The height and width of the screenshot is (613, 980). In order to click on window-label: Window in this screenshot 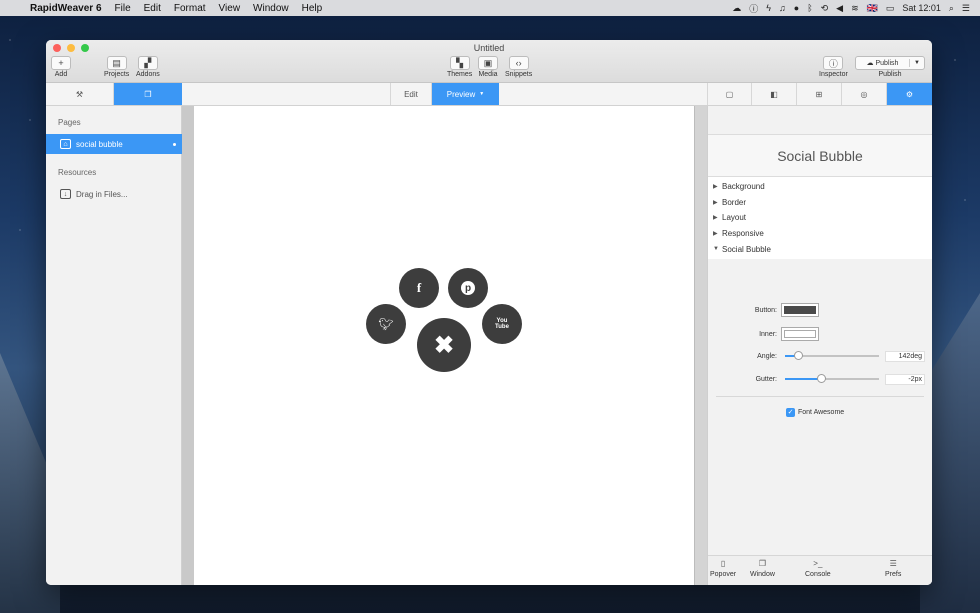, I will do `click(762, 574)`.